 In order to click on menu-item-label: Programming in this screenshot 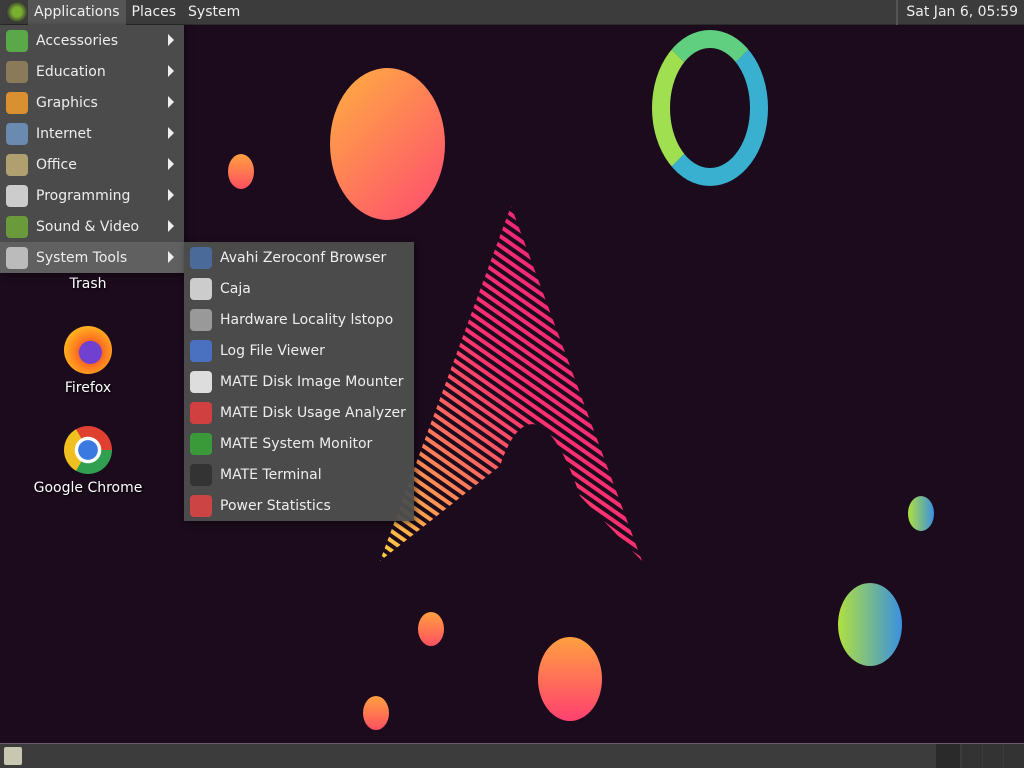, I will do `click(83, 195)`.